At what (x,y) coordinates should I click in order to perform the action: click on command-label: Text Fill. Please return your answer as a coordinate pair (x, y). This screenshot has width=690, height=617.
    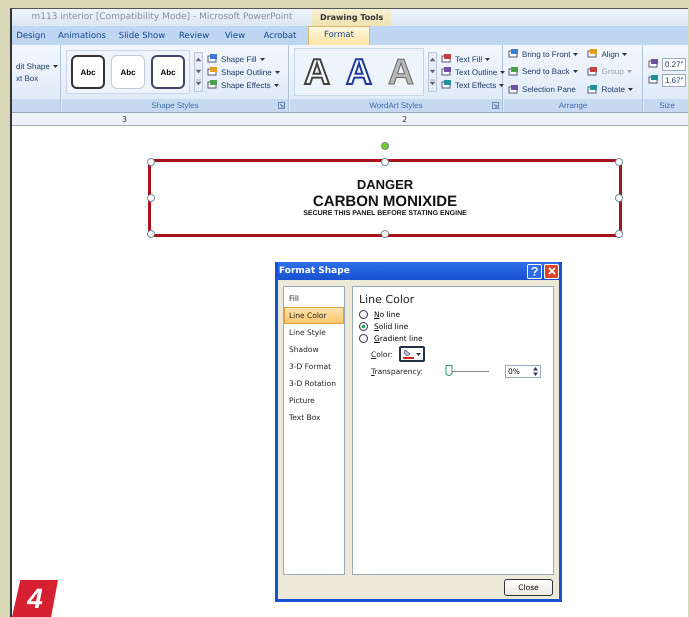
    Looking at the image, I should click on (468, 59).